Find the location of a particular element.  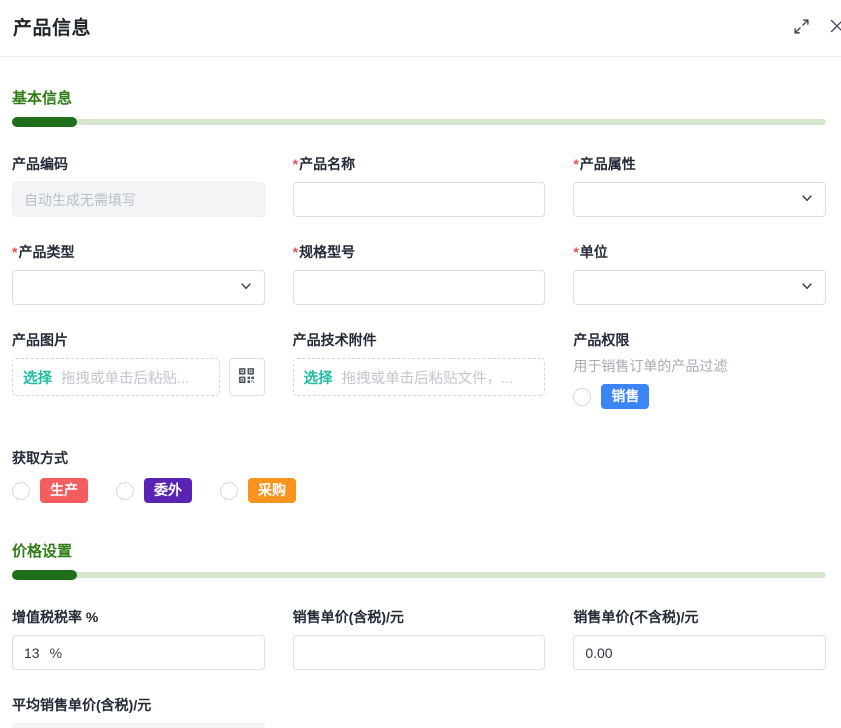

product-permission-label: 产品权限 is located at coordinates (601, 340).